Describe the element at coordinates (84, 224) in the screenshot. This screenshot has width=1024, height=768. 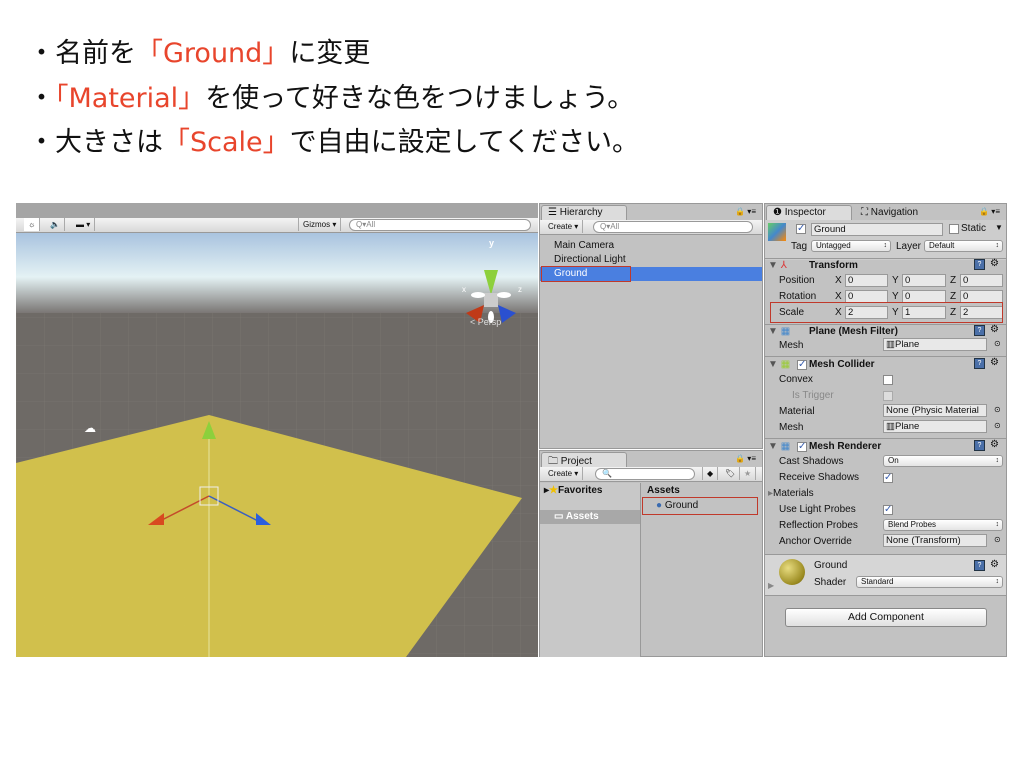
I see `effects-toggle-icon: ▬ ▾` at that location.